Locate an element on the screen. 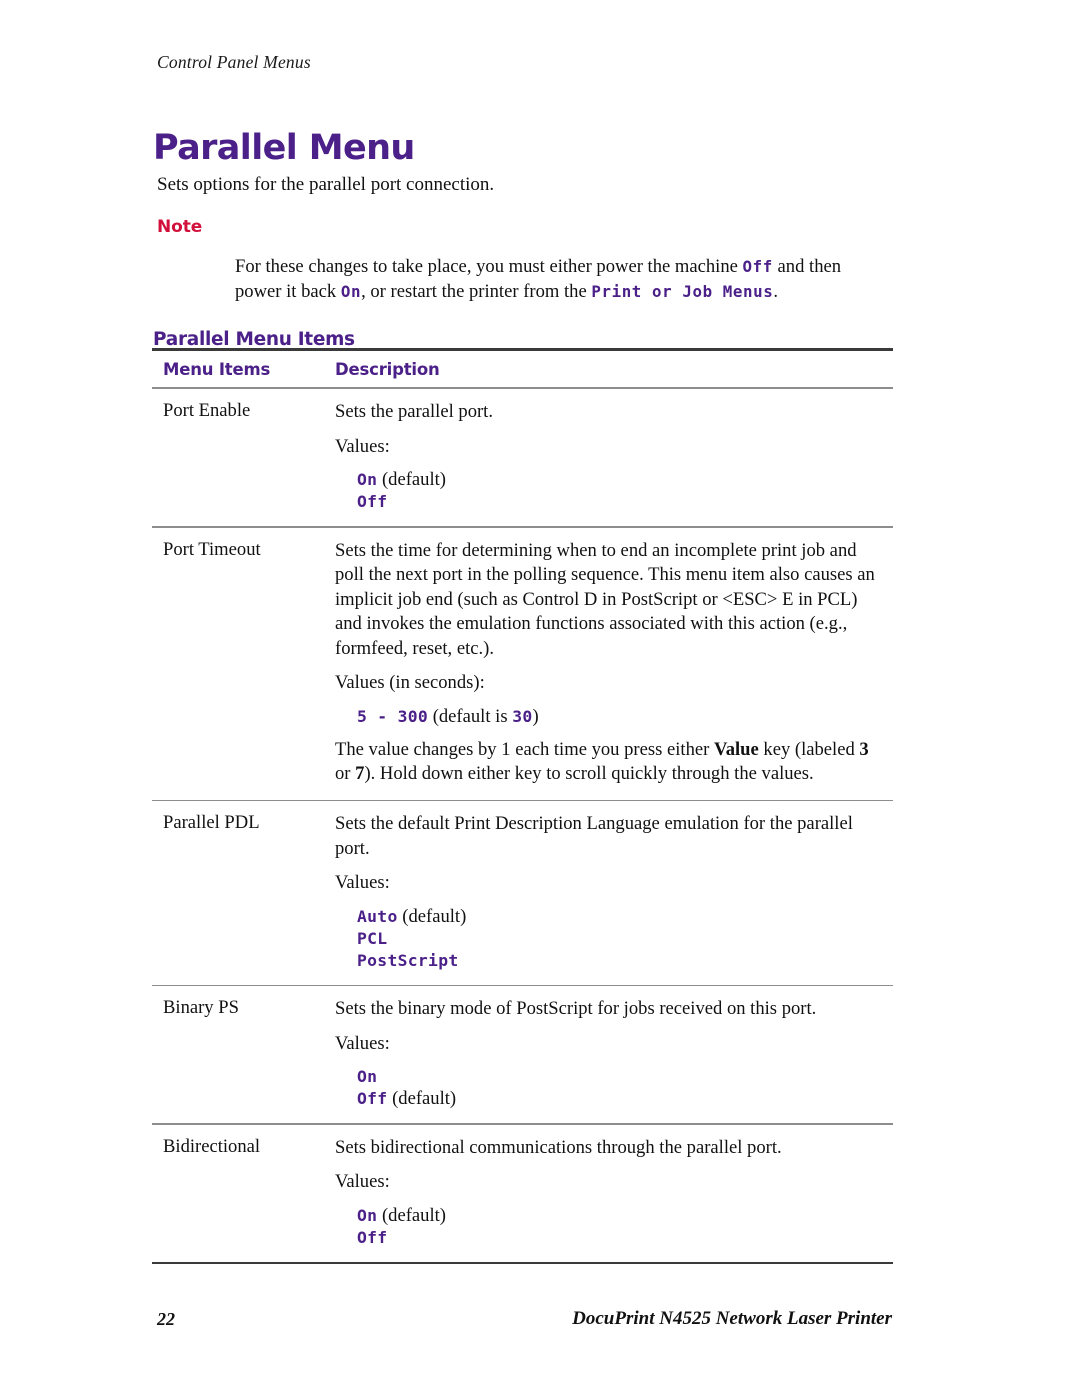 The width and height of the screenshot is (1080, 1397). value-range-mid: (default is is located at coordinates (470, 716).